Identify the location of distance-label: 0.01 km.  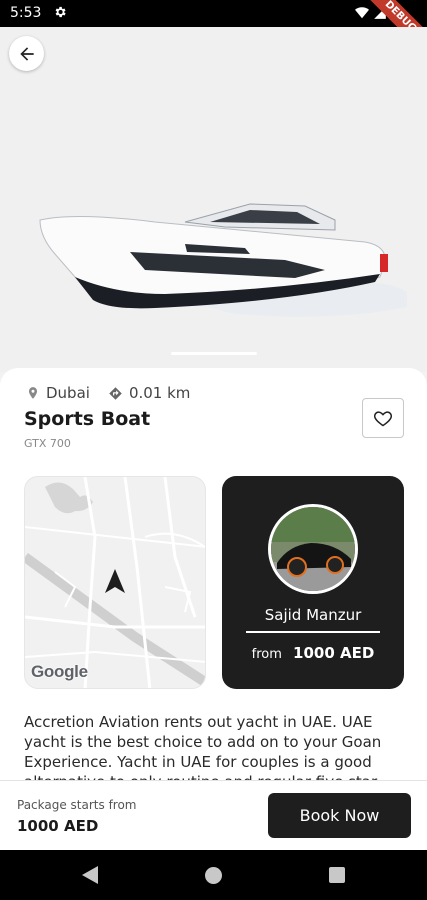
(159, 393).